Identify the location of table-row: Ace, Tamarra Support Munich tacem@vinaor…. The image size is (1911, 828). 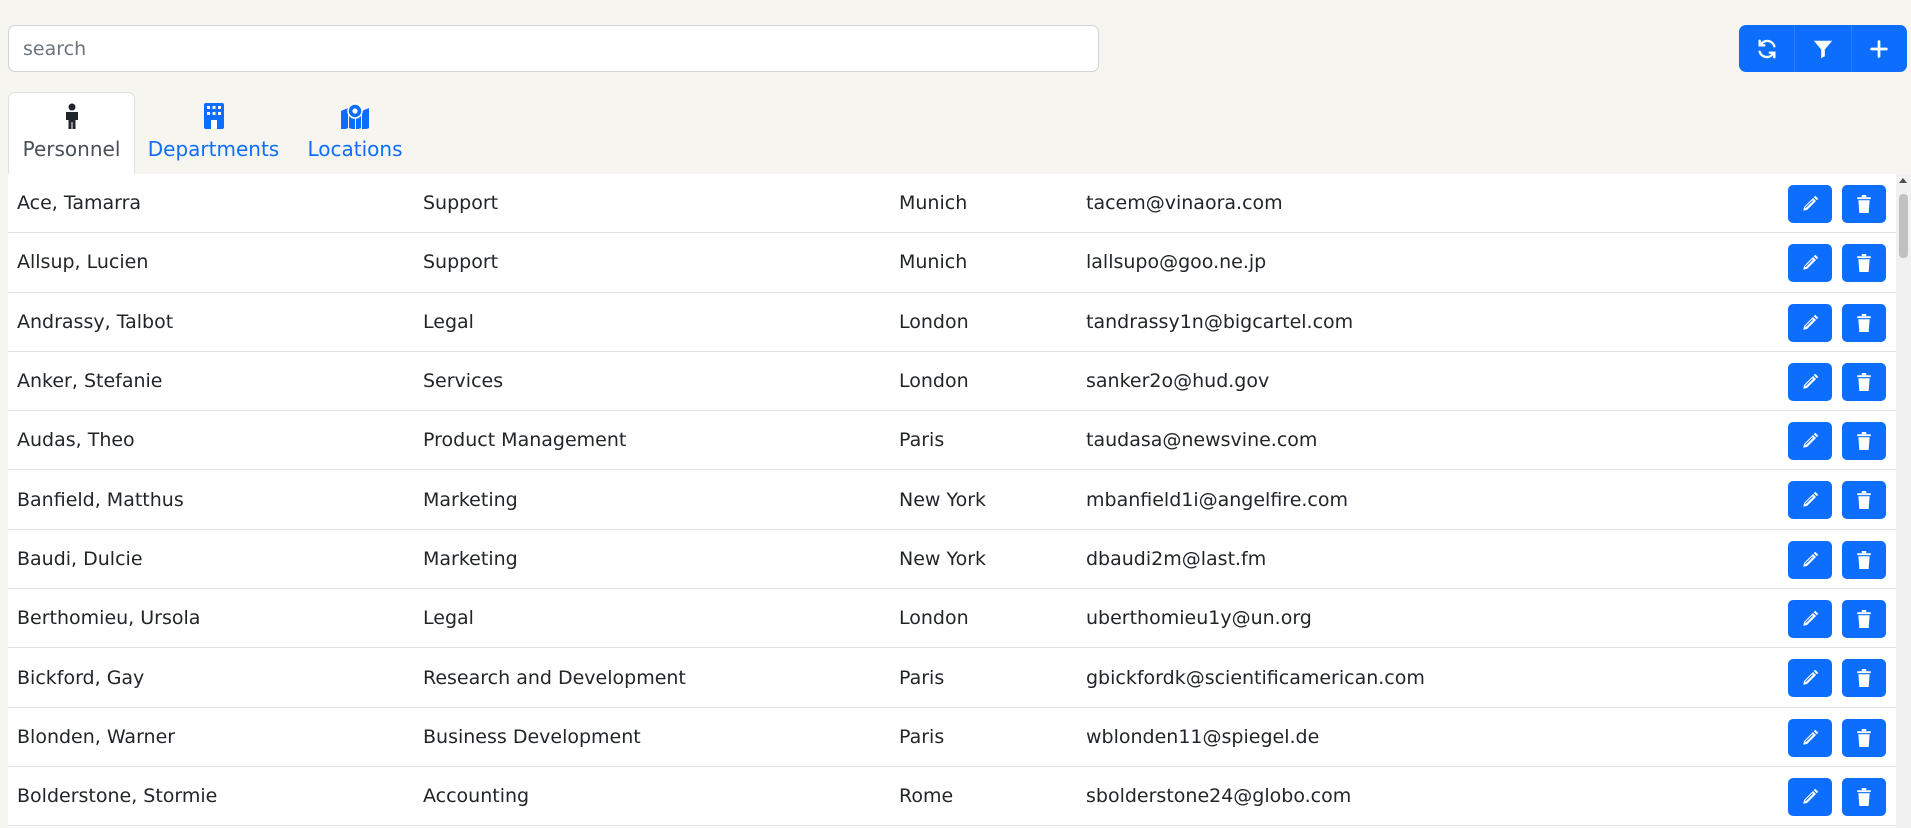
(952, 204).